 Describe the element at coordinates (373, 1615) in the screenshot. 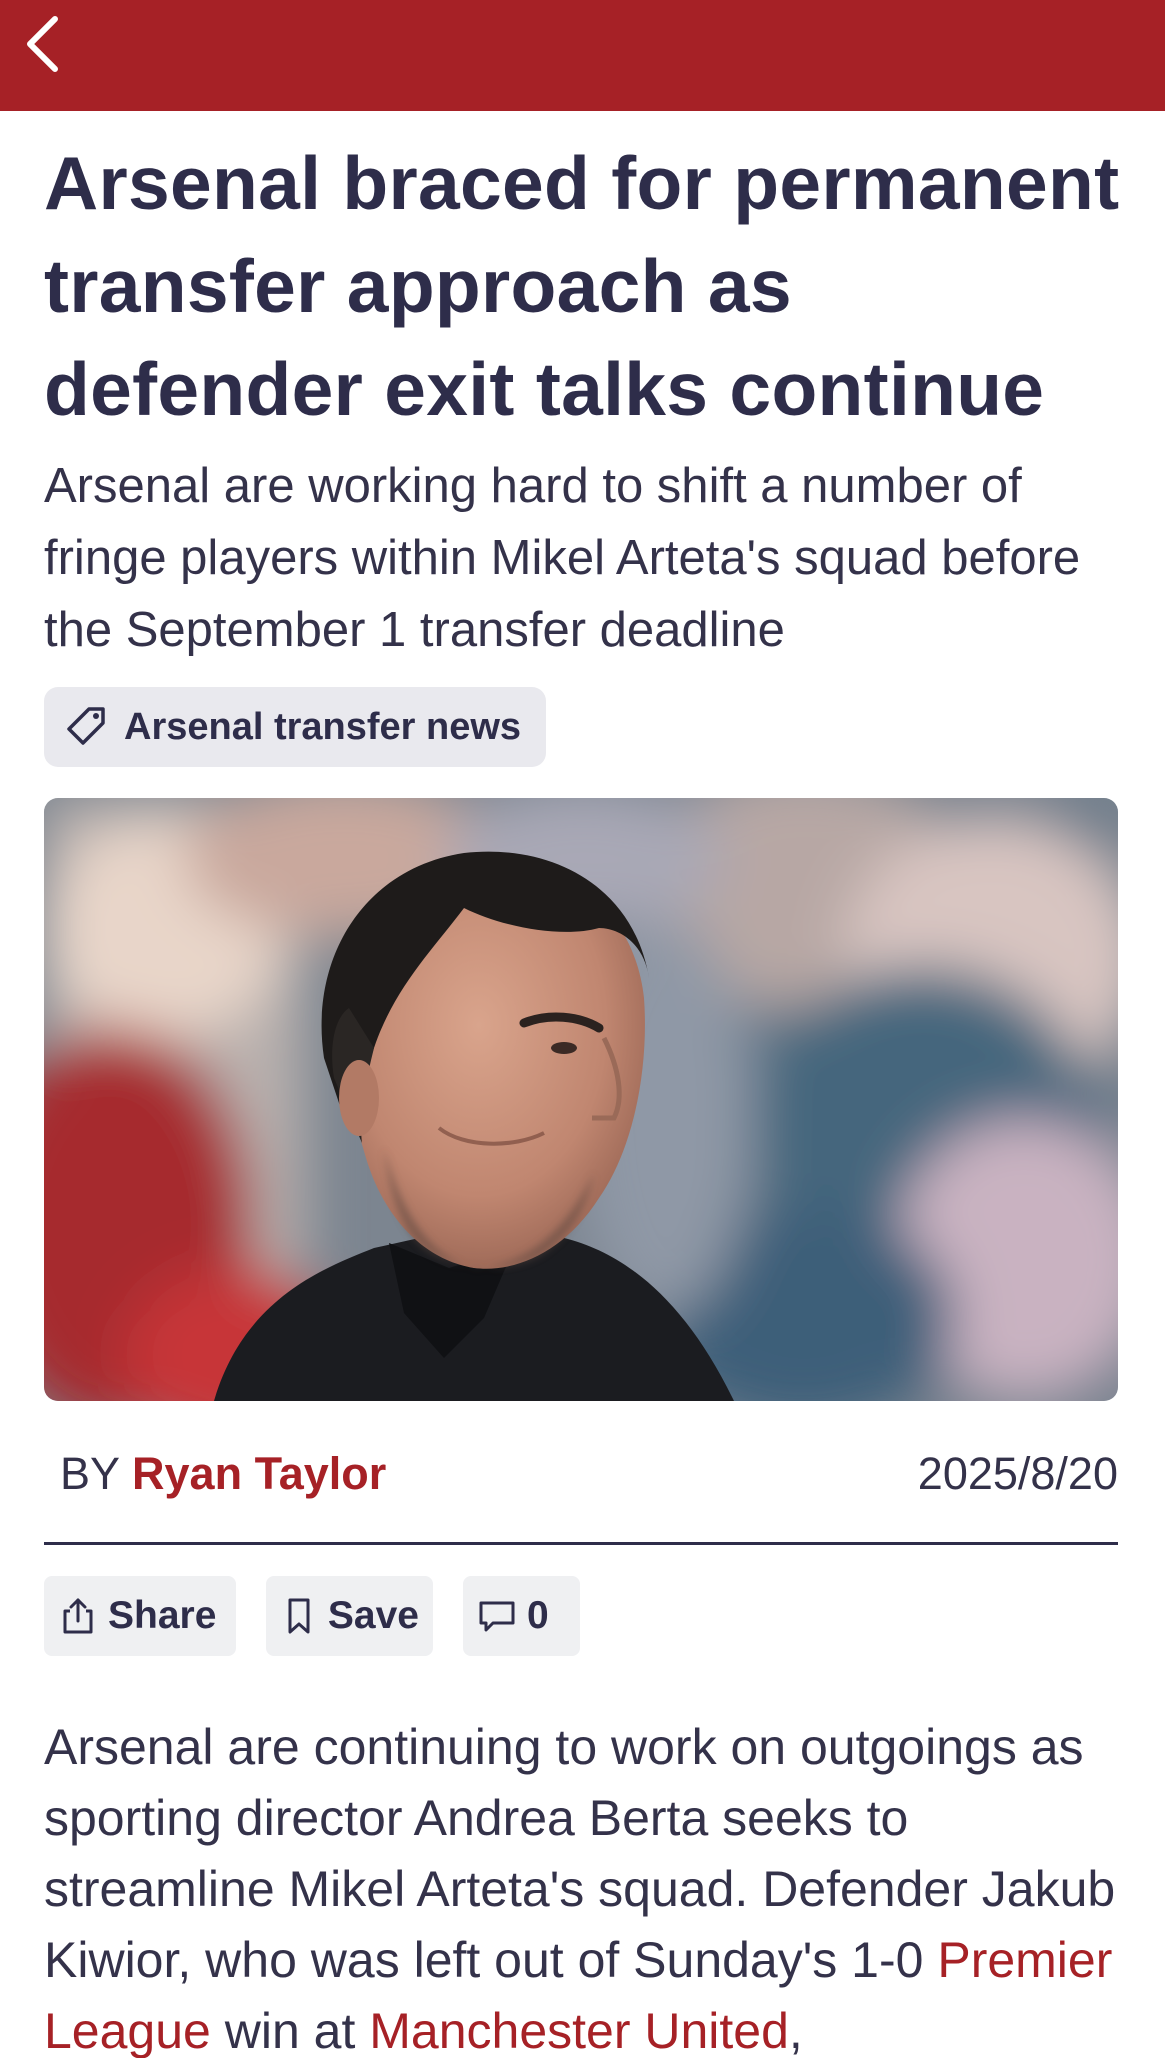

I see `save-label: Save` at that location.